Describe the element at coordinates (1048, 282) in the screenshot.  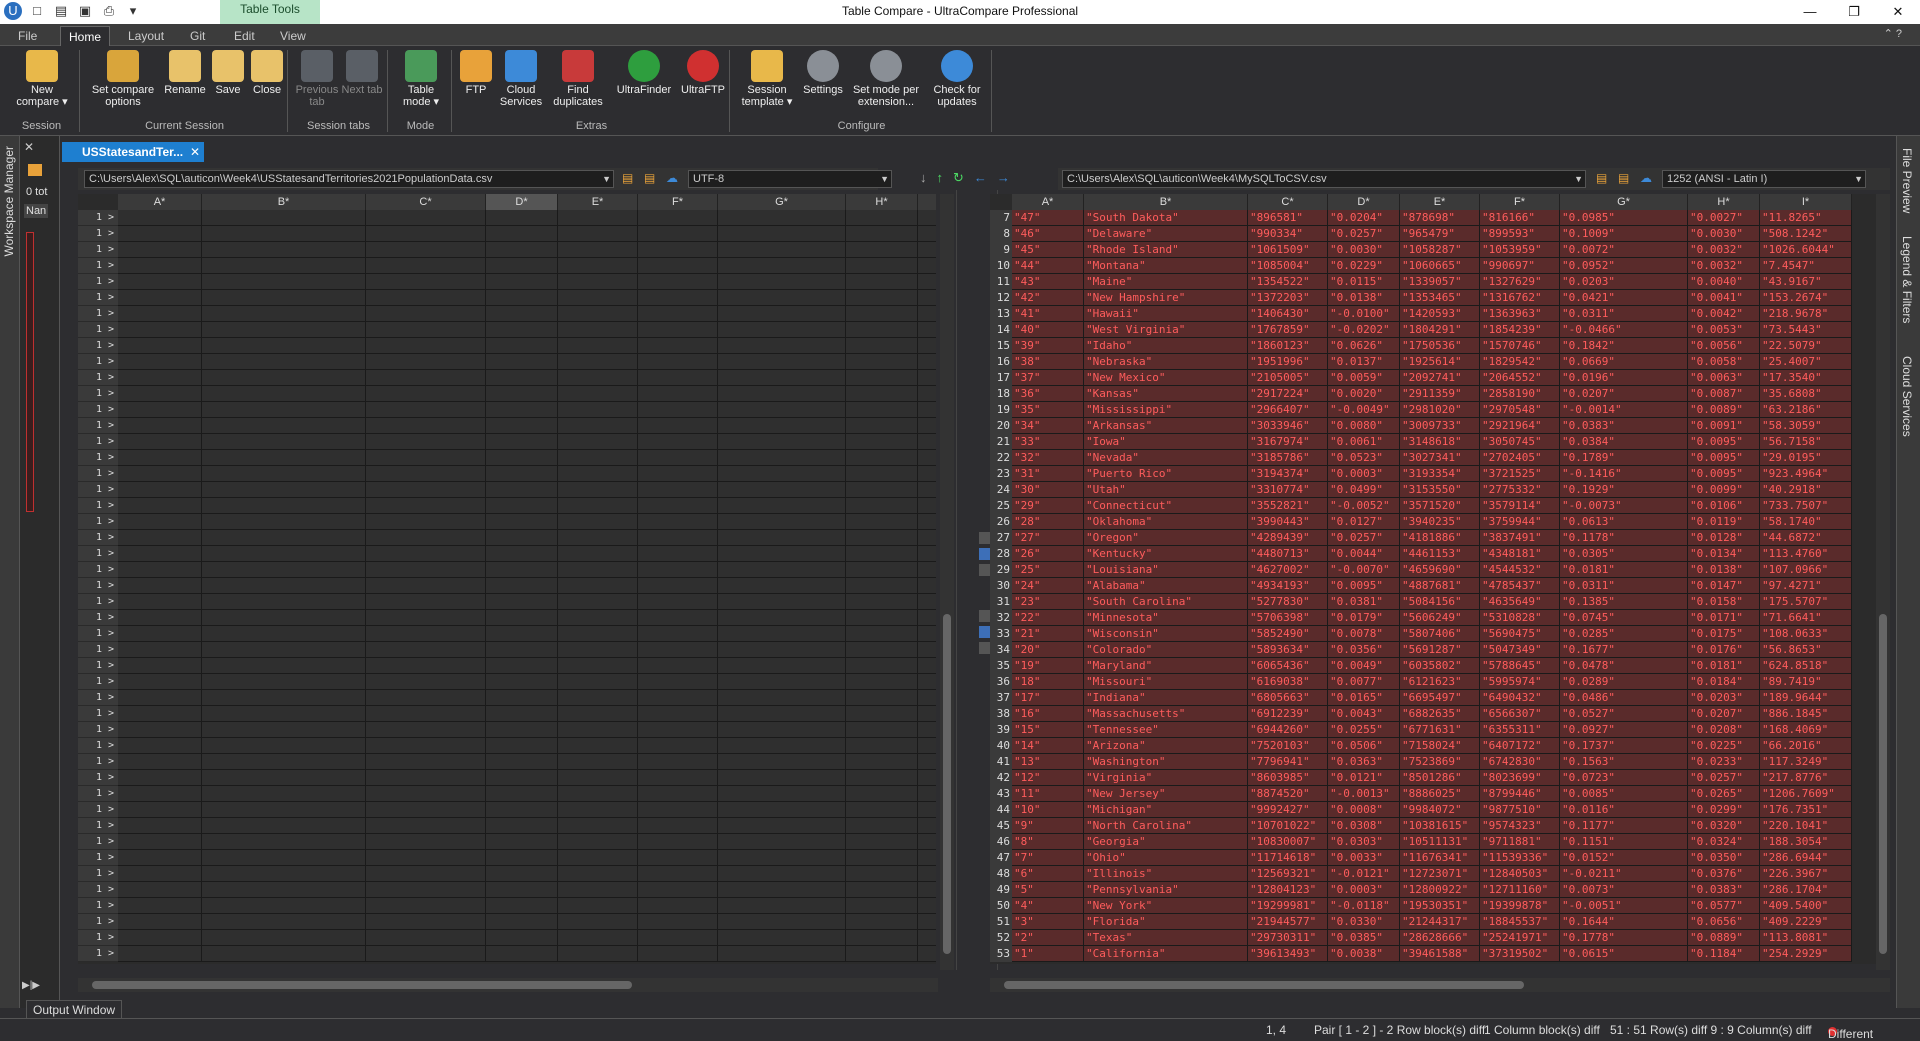
I see `table-cell: "43"` at that location.